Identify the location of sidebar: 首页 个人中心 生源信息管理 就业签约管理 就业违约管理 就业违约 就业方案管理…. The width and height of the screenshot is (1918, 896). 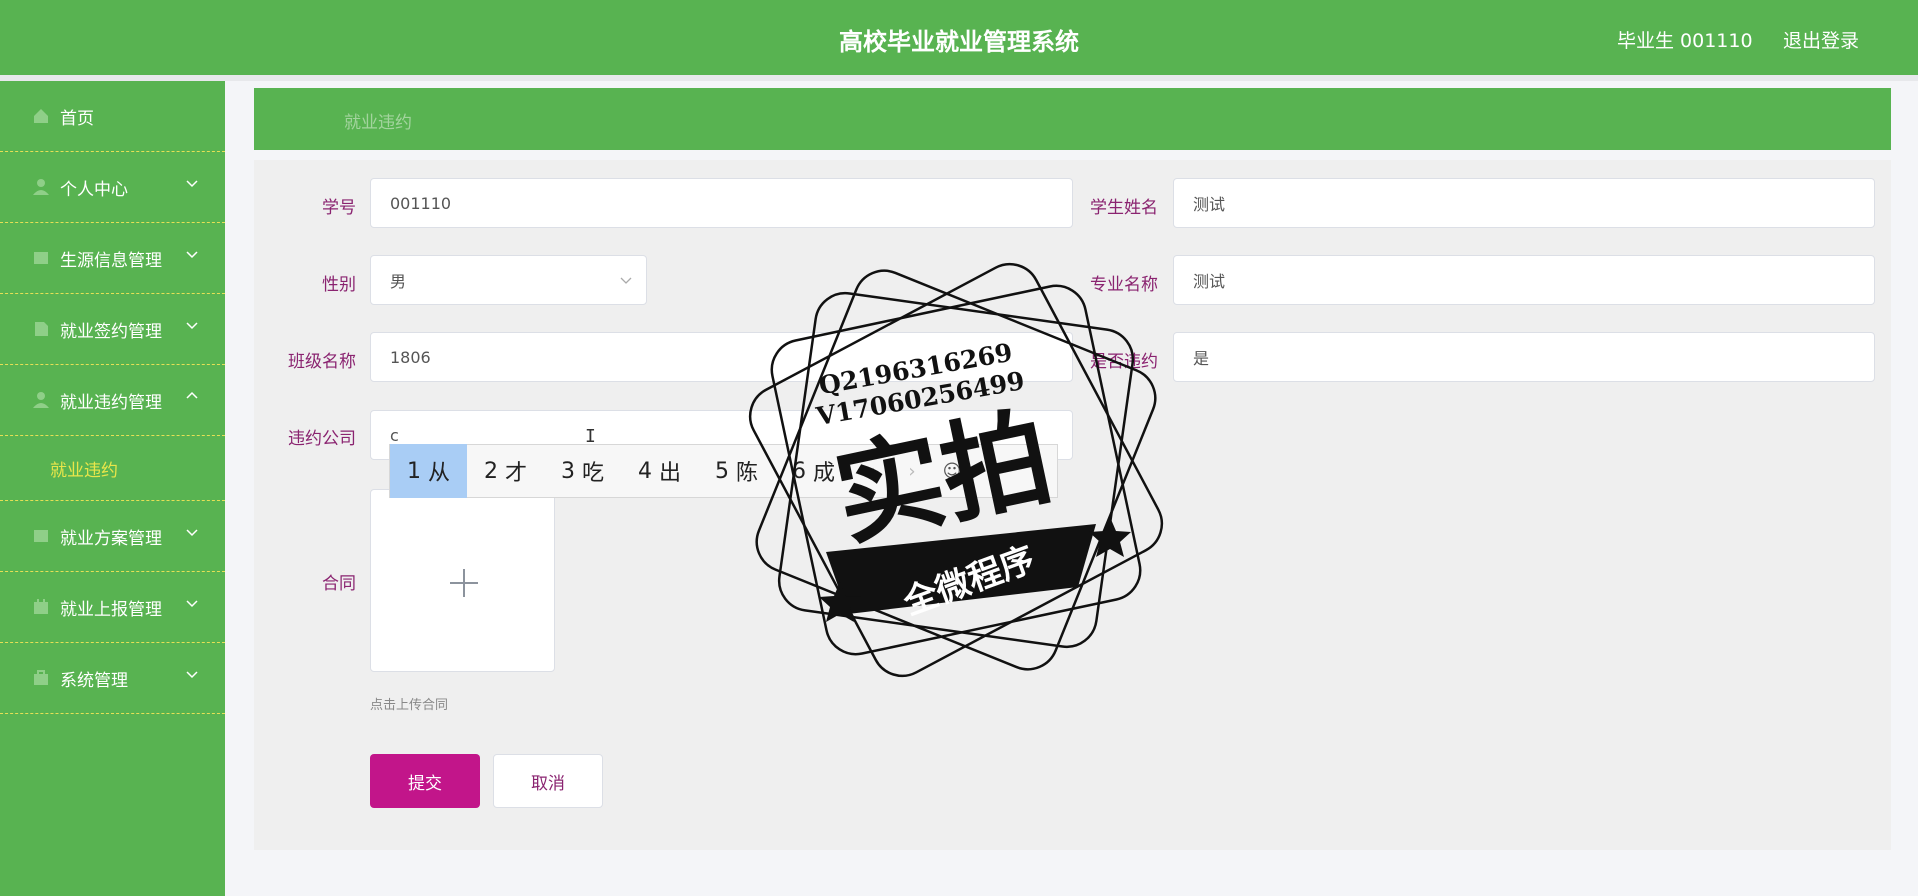
(112, 488).